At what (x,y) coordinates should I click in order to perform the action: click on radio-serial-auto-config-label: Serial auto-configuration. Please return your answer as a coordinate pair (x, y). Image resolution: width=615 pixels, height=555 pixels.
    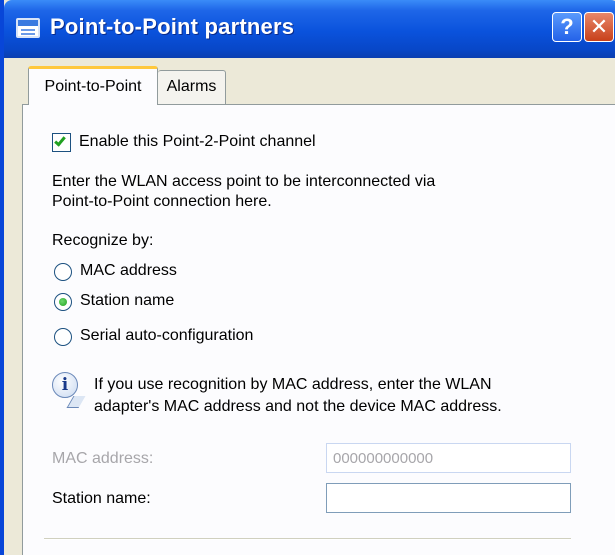
    Looking at the image, I should click on (166, 336).